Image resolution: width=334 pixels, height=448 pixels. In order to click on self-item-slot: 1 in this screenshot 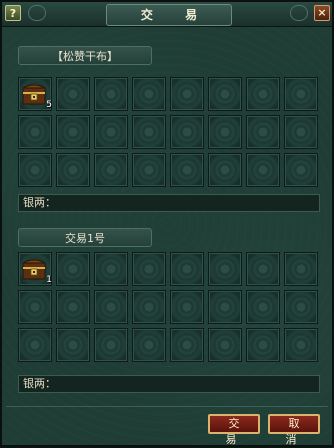, I will do `click(35, 269)`.